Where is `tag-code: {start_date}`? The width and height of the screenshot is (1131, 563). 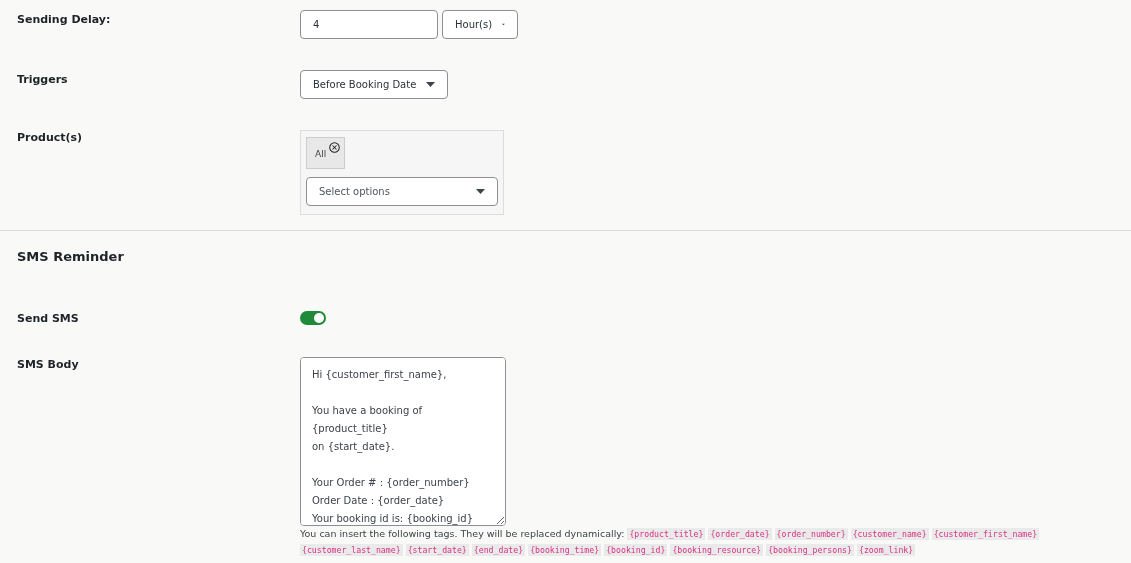 tag-code: {start_date} is located at coordinates (437, 549).